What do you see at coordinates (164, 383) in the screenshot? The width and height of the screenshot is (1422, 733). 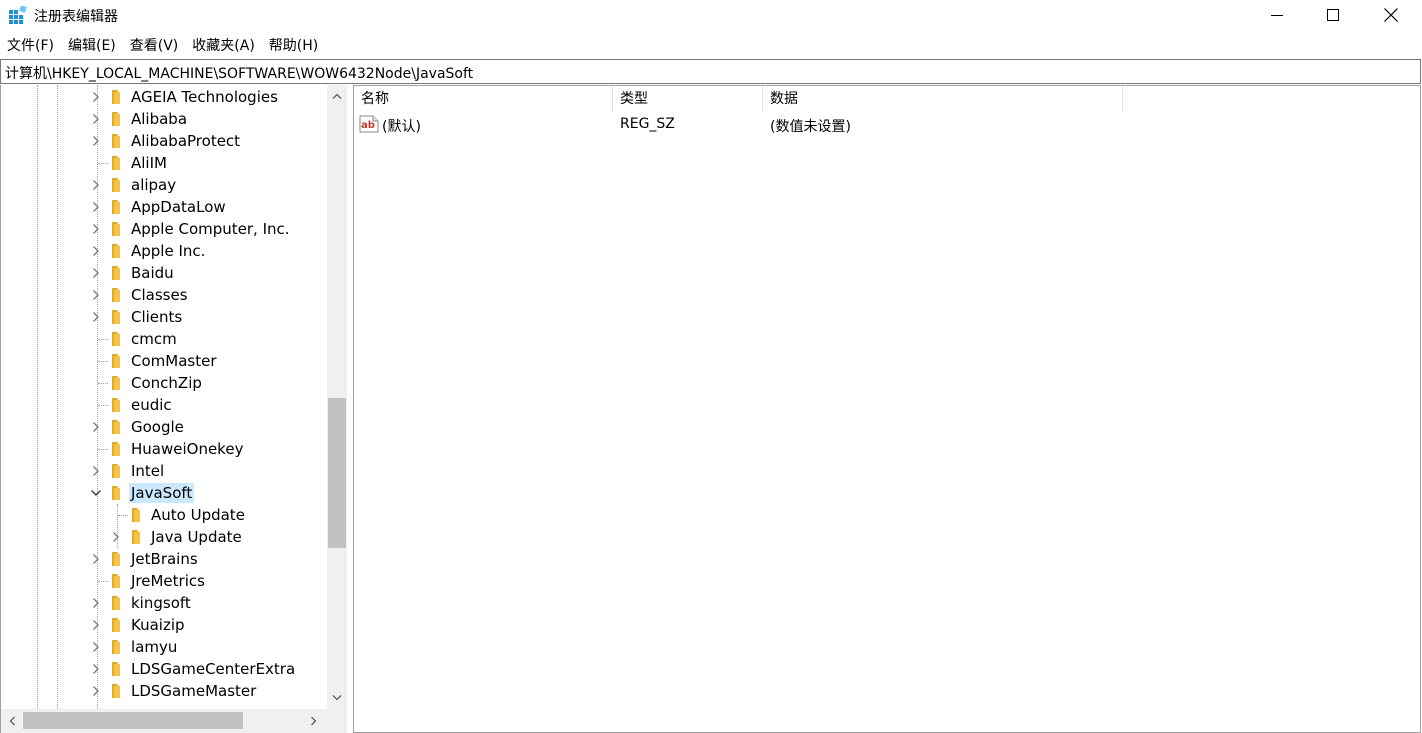 I see `tree-item: ConchZip` at bounding box center [164, 383].